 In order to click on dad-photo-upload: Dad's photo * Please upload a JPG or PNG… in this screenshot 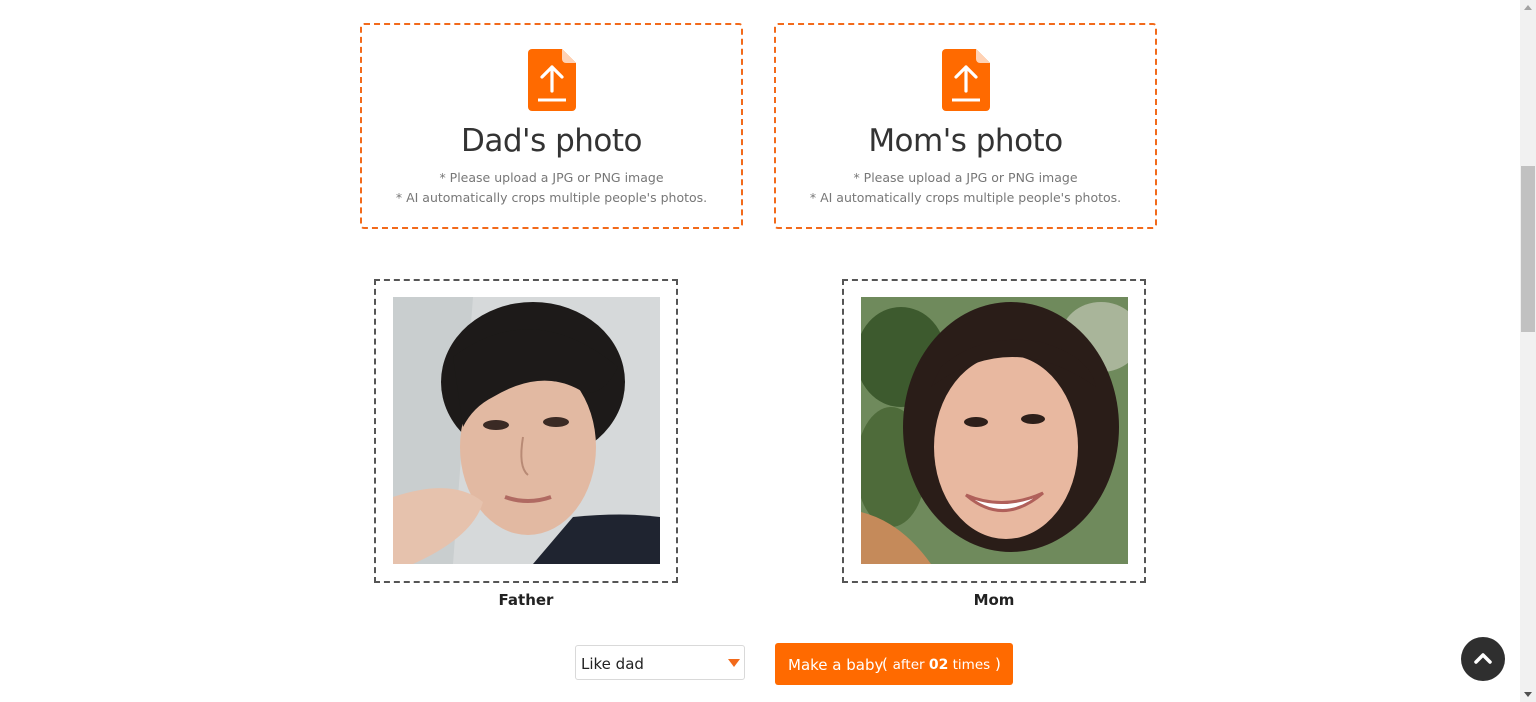, I will do `click(551, 126)`.